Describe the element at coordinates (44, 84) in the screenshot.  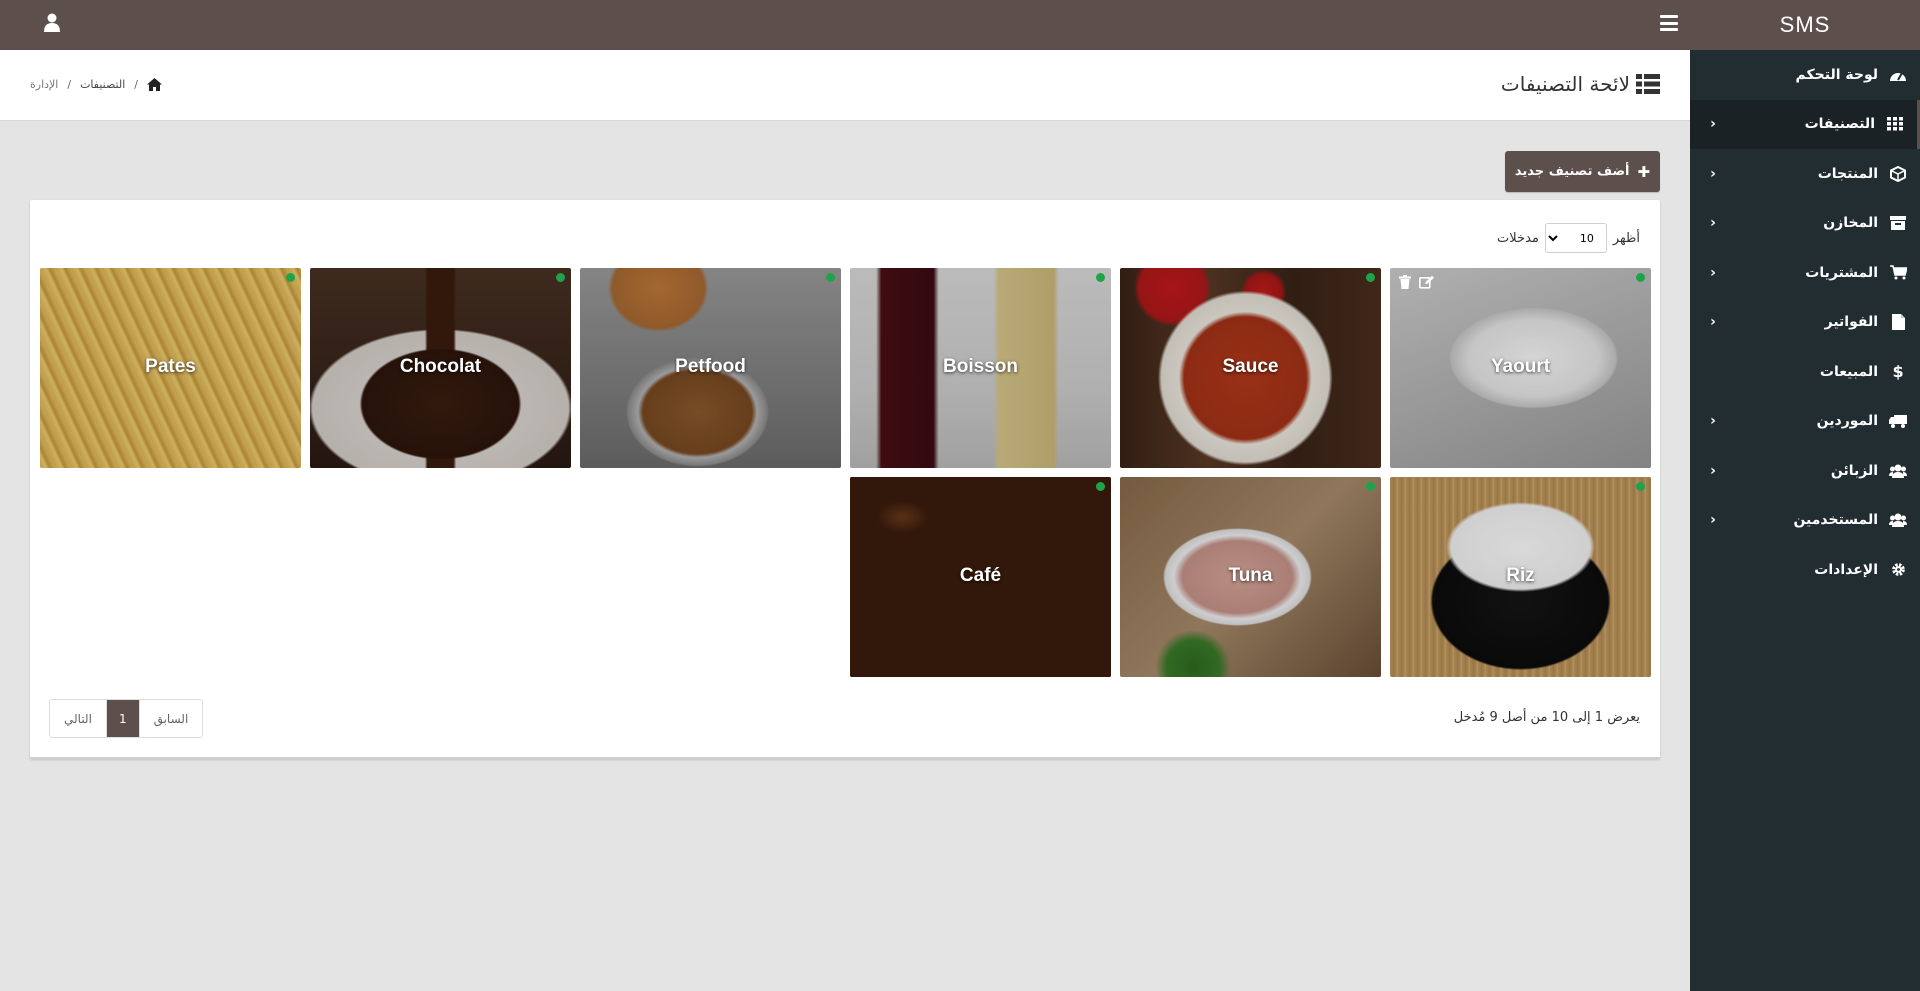
I see `breadcrumb-administration: الإدارة` at that location.